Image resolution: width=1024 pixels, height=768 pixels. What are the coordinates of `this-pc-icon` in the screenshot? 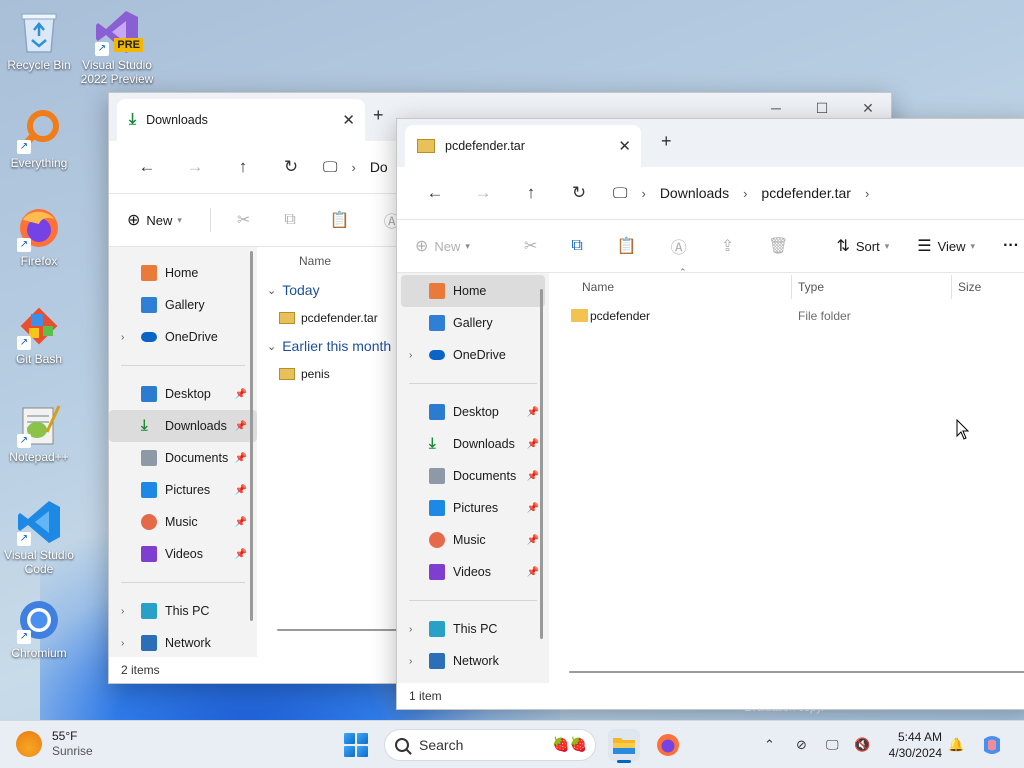 It's located at (437, 629).